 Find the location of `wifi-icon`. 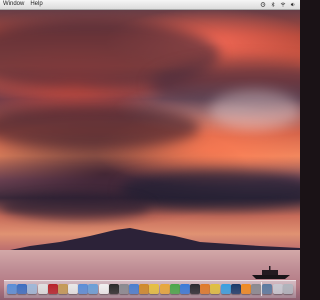

wifi-icon is located at coordinates (283, 4).